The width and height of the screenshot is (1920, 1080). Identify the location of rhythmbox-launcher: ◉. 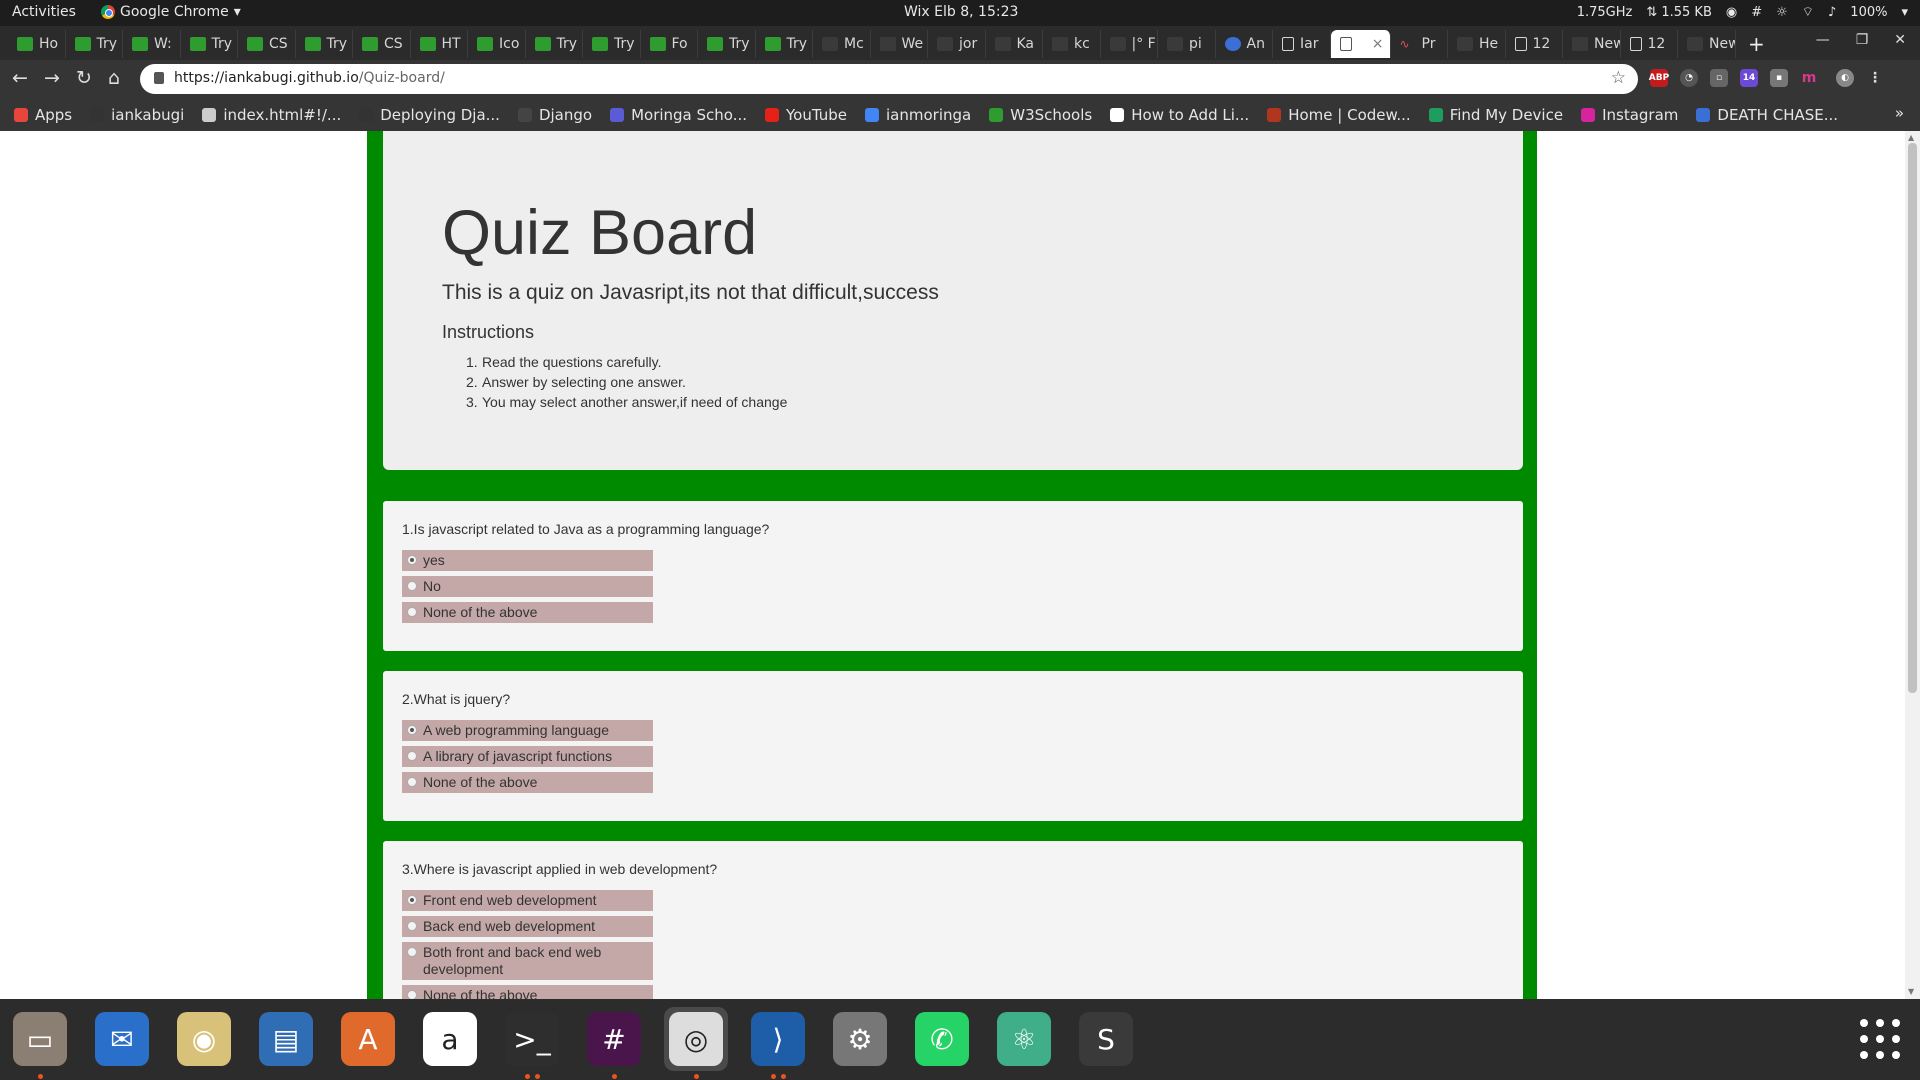
(204, 1039).